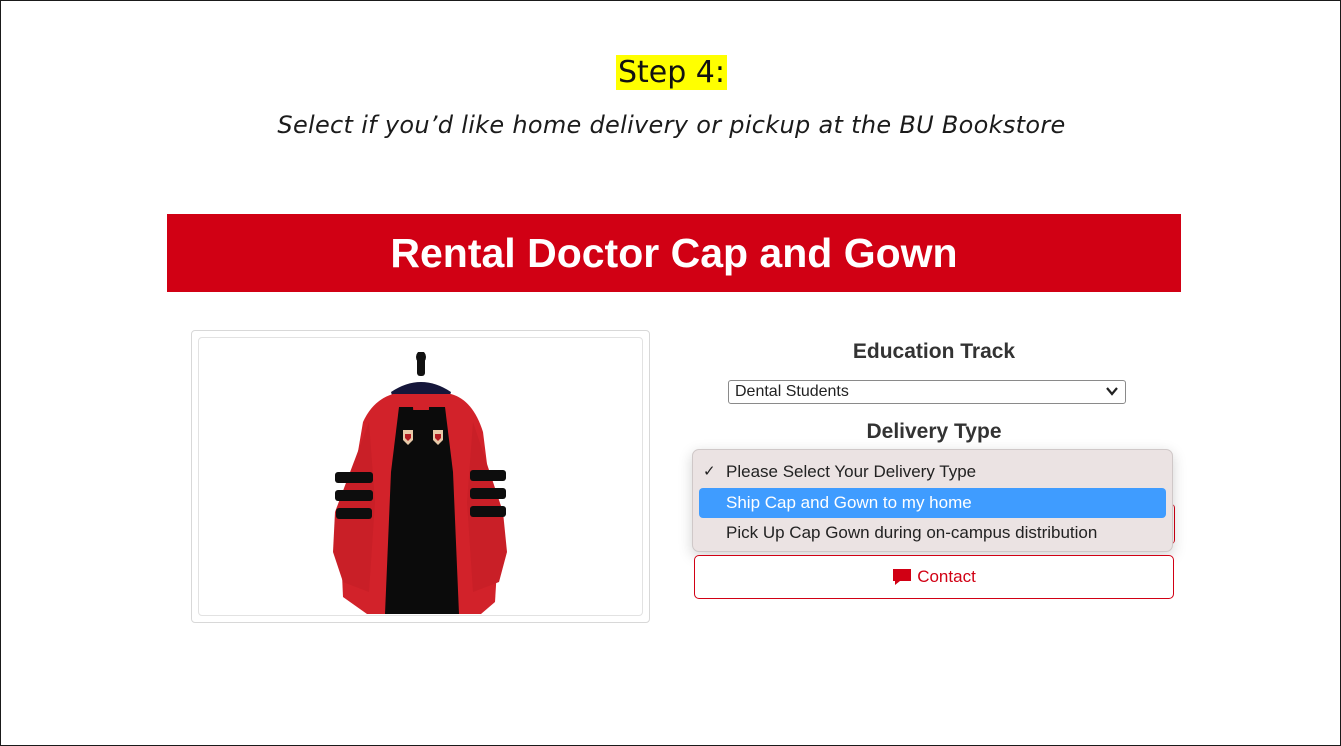 The image size is (1341, 746). I want to click on education-track-label: Education Track, so click(934, 351).